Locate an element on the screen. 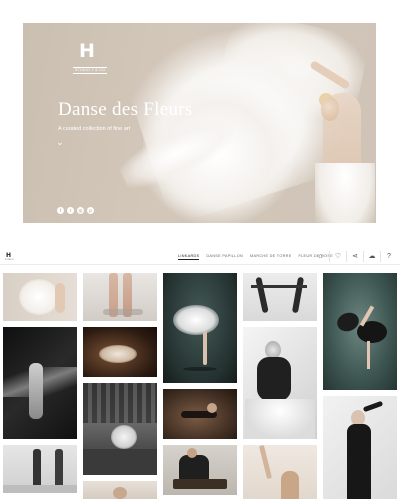 Image resolution: width=400 pixels, height=499 pixels. help-icon: ? is located at coordinates (388, 256).